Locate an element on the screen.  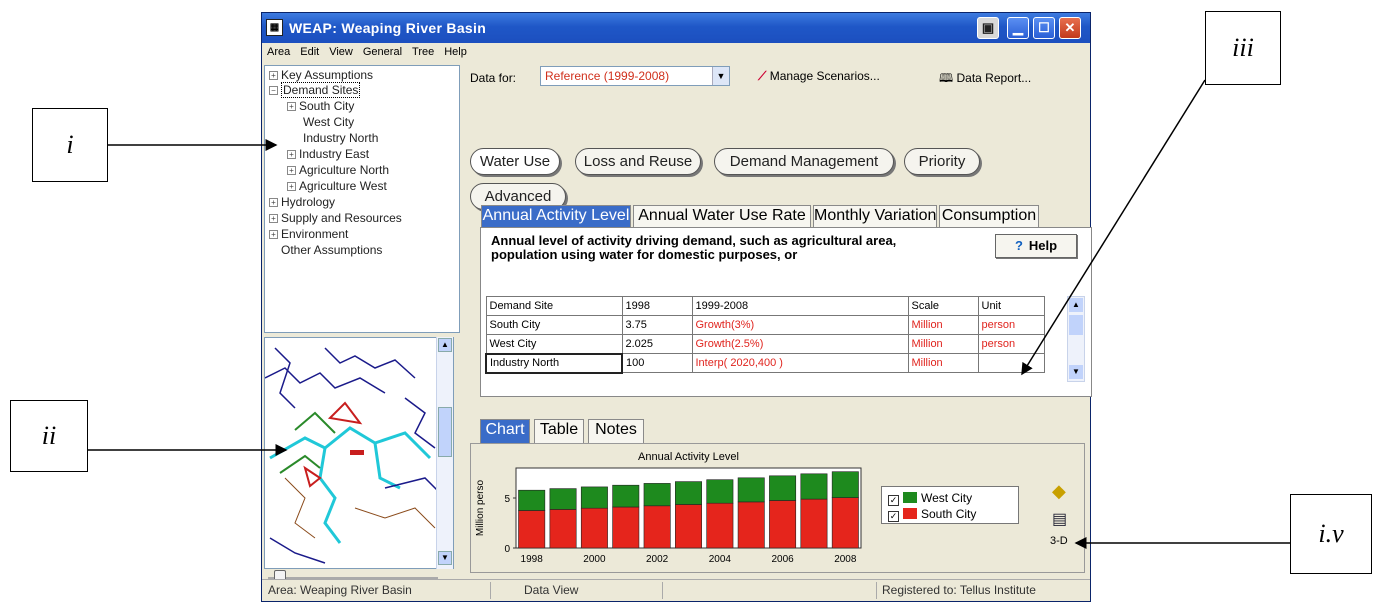
callout-iii-arrow is located at coordinates (1113, 227).